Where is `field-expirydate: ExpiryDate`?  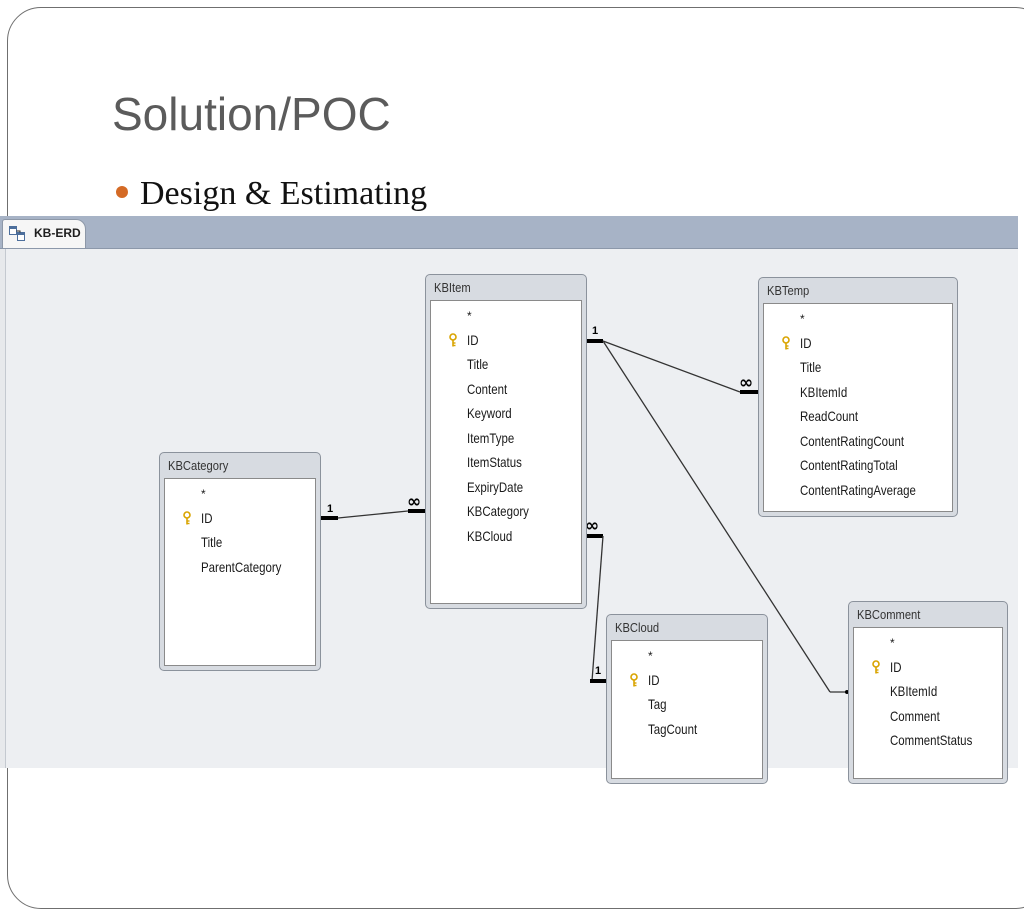
field-expirydate: ExpiryDate is located at coordinates (506, 487).